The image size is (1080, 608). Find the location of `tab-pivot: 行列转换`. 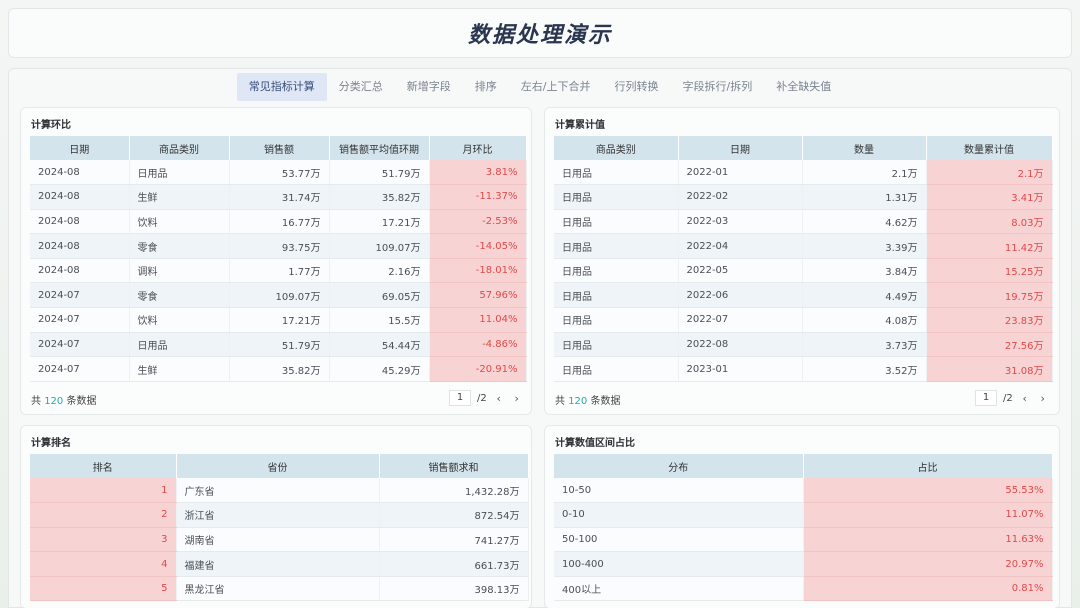

tab-pivot: 行列转换 is located at coordinates (637, 87).